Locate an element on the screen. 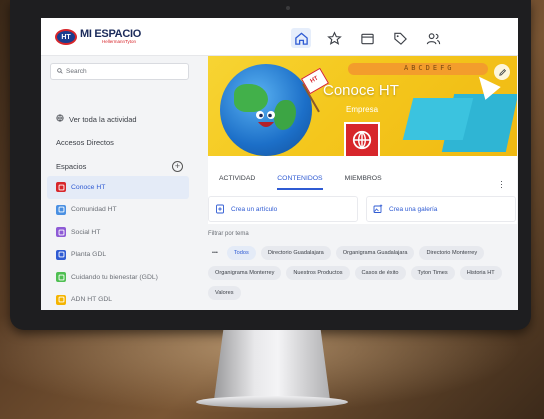 The height and width of the screenshot is (419, 544). webcam-dot is located at coordinates (288, 8).